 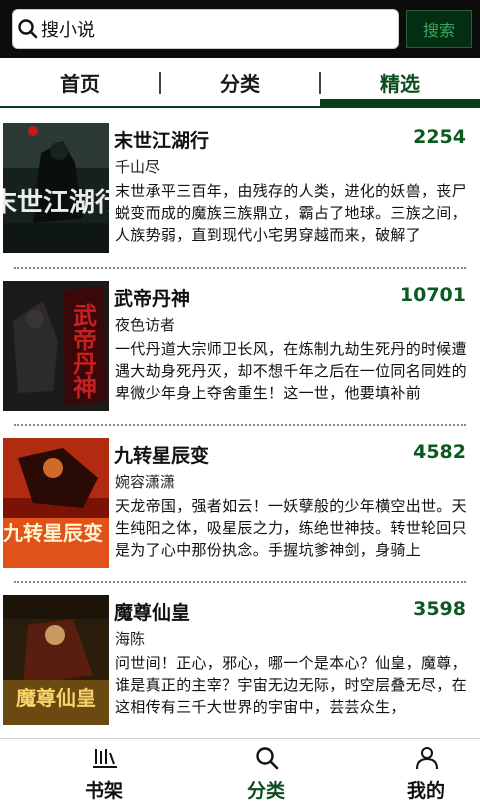 I want to click on search-input, so click(x=216, y=30).